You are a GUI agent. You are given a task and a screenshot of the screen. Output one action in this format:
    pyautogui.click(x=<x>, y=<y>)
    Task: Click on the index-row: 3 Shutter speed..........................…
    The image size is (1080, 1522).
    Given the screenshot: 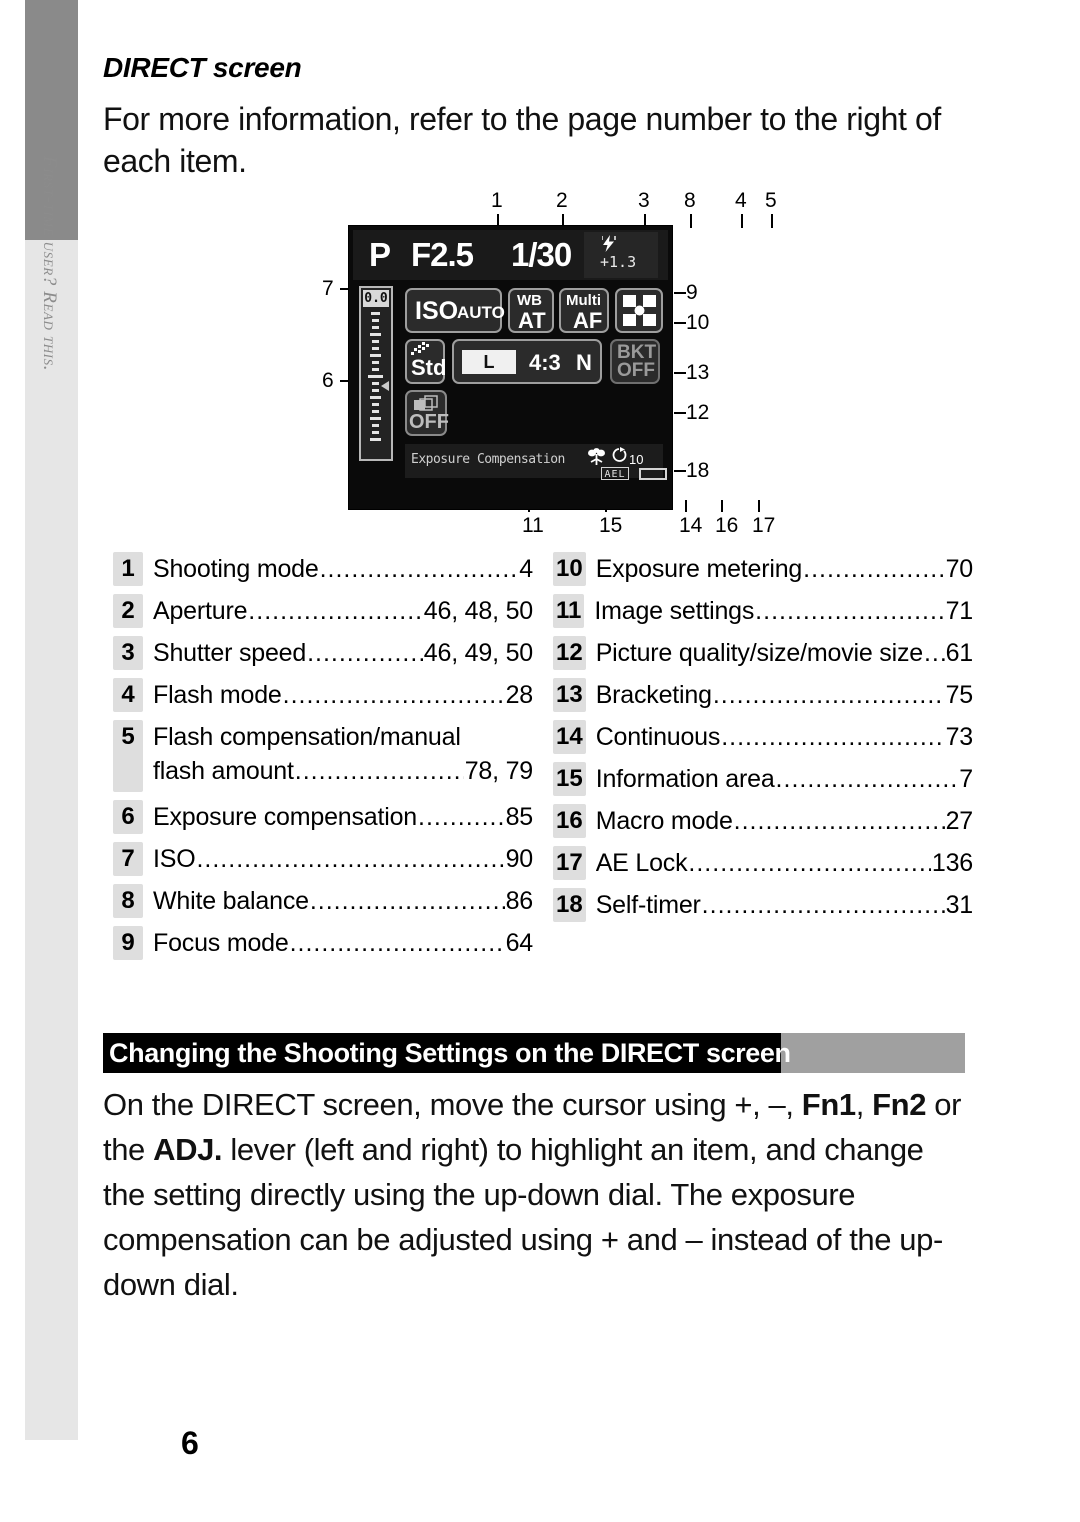 What is the action you would take?
    pyautogui.click(x=323, y=655)
    